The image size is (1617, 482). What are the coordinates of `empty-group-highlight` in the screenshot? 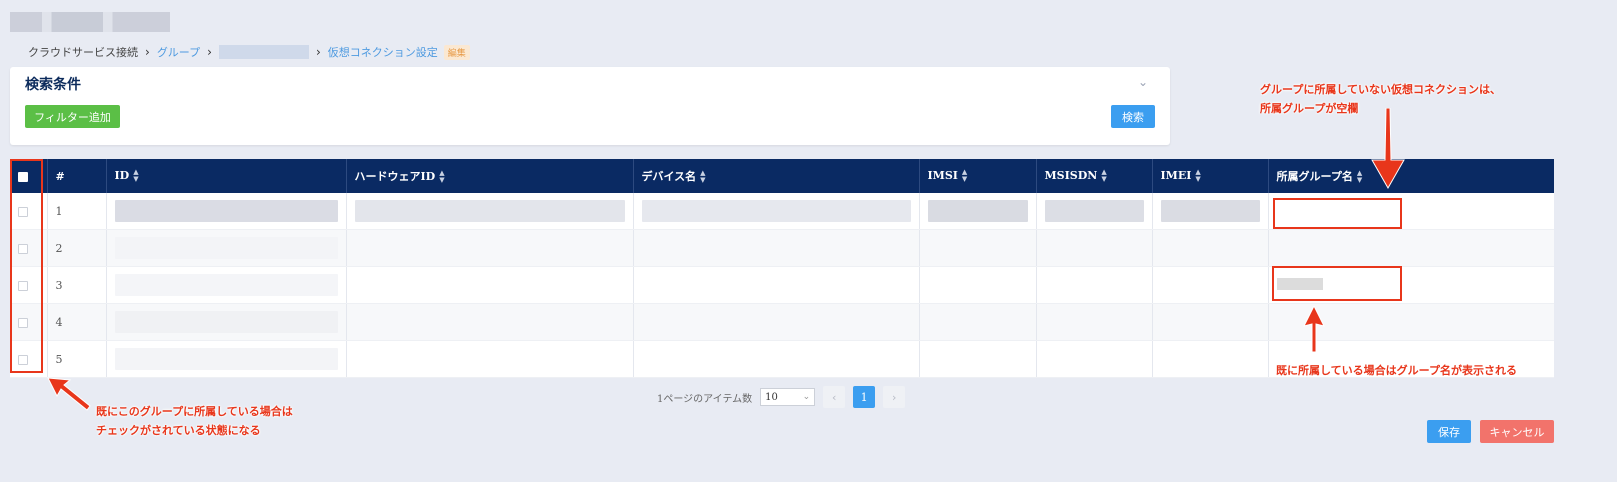 It's located at (1337, 213).